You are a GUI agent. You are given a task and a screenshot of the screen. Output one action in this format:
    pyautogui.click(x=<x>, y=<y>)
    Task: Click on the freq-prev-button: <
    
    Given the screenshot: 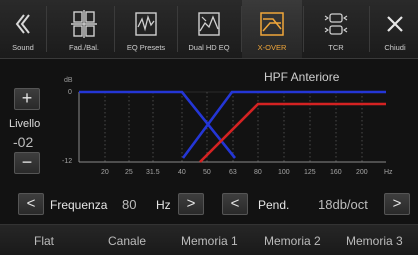 What is the action you would take?
    pyautogui.click(x=31, y=204)
    